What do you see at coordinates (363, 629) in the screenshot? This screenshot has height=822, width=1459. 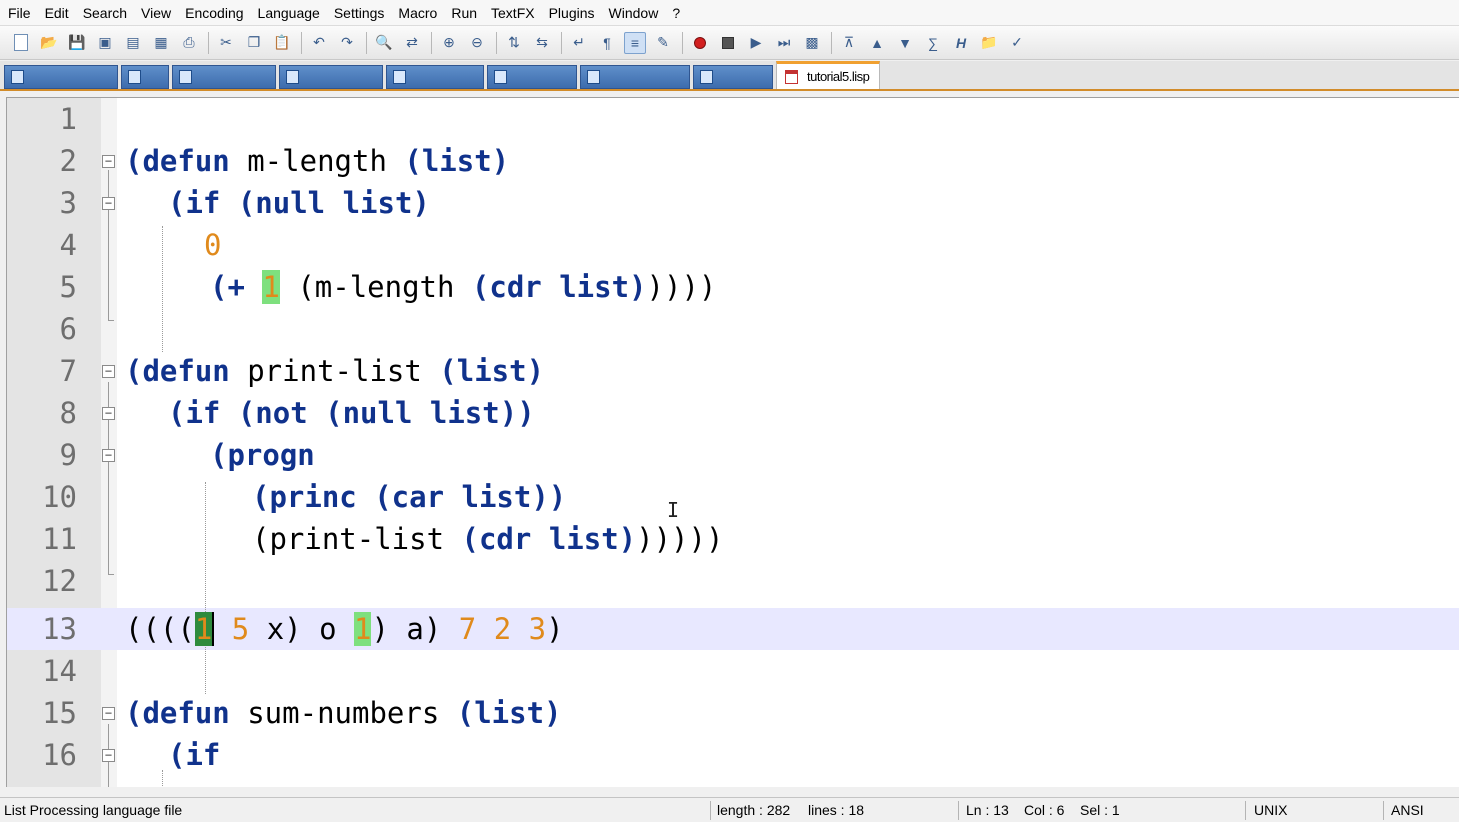 I see `brace-match-highlight: 1` at bounding box center [363, 629].